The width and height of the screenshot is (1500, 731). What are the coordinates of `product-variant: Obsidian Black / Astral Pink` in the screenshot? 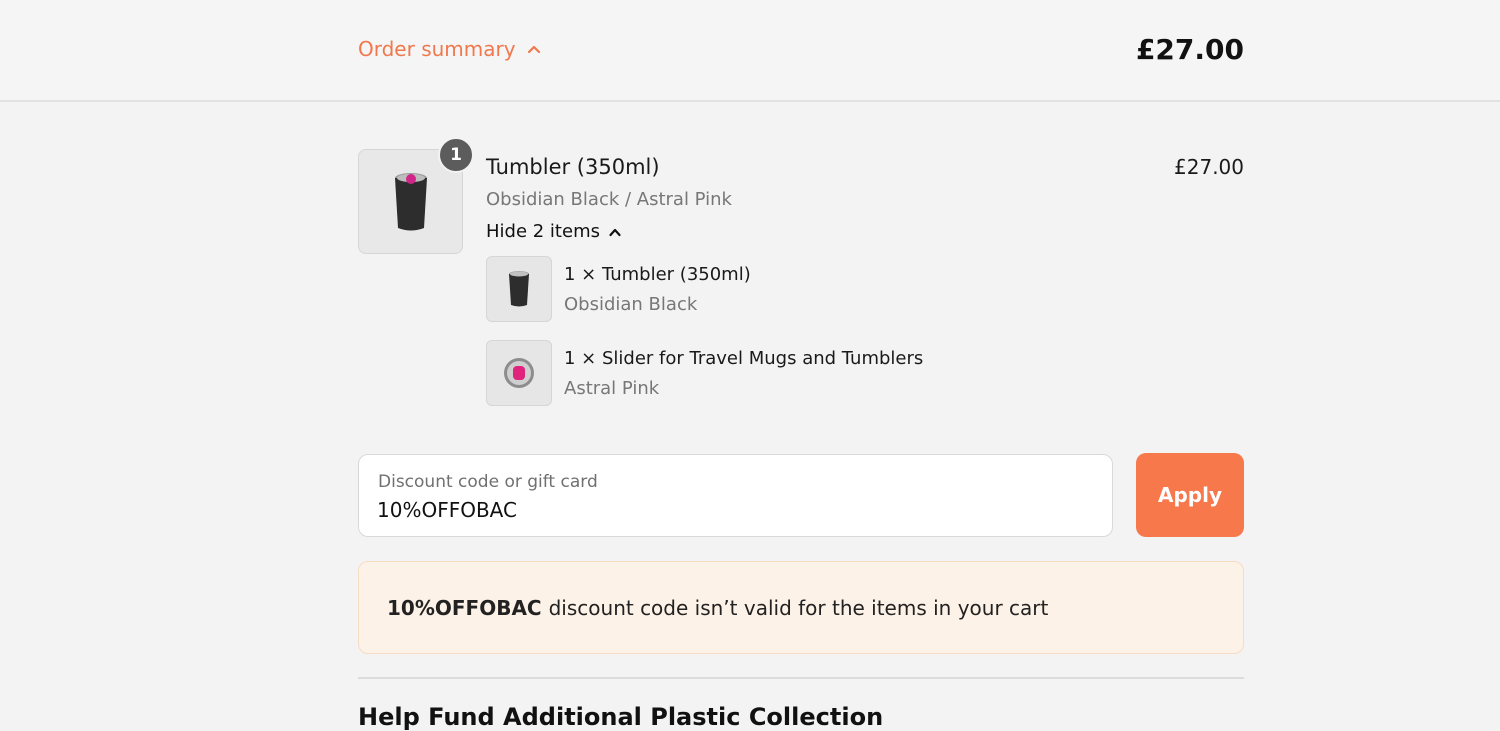 It's located at (609, 199).